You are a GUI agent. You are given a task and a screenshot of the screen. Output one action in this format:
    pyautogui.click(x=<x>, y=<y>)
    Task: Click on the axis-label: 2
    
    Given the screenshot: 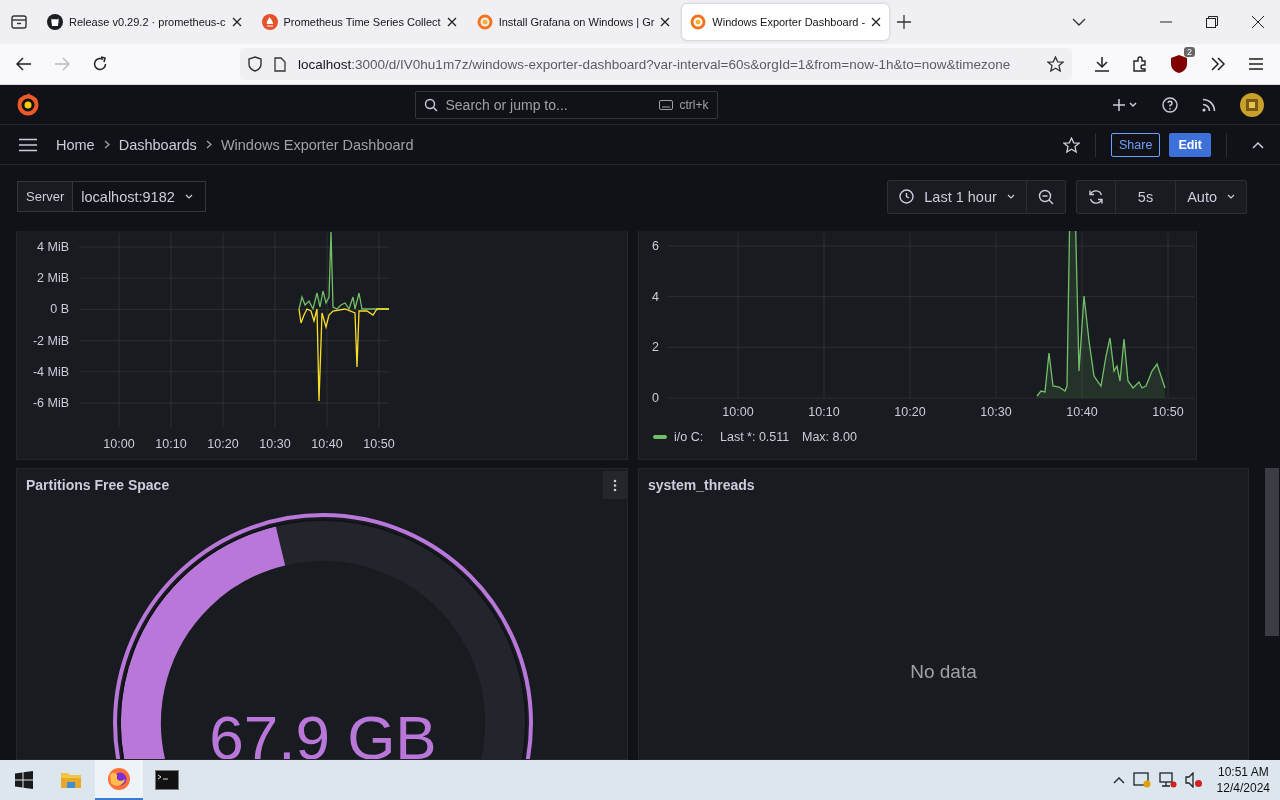 What is the action you would take?
    pyautogui.click(x=655, y=347)
    